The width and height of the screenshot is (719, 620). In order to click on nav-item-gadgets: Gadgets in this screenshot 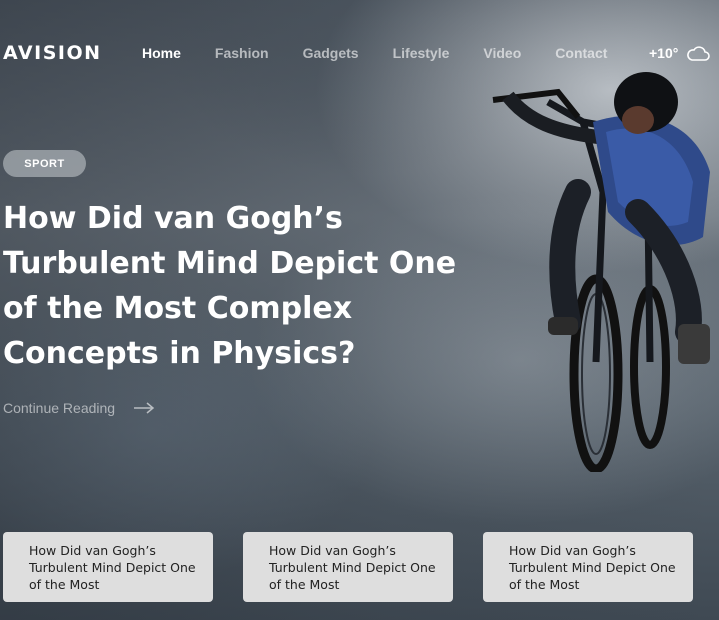, I will do `click(331, 53)`.